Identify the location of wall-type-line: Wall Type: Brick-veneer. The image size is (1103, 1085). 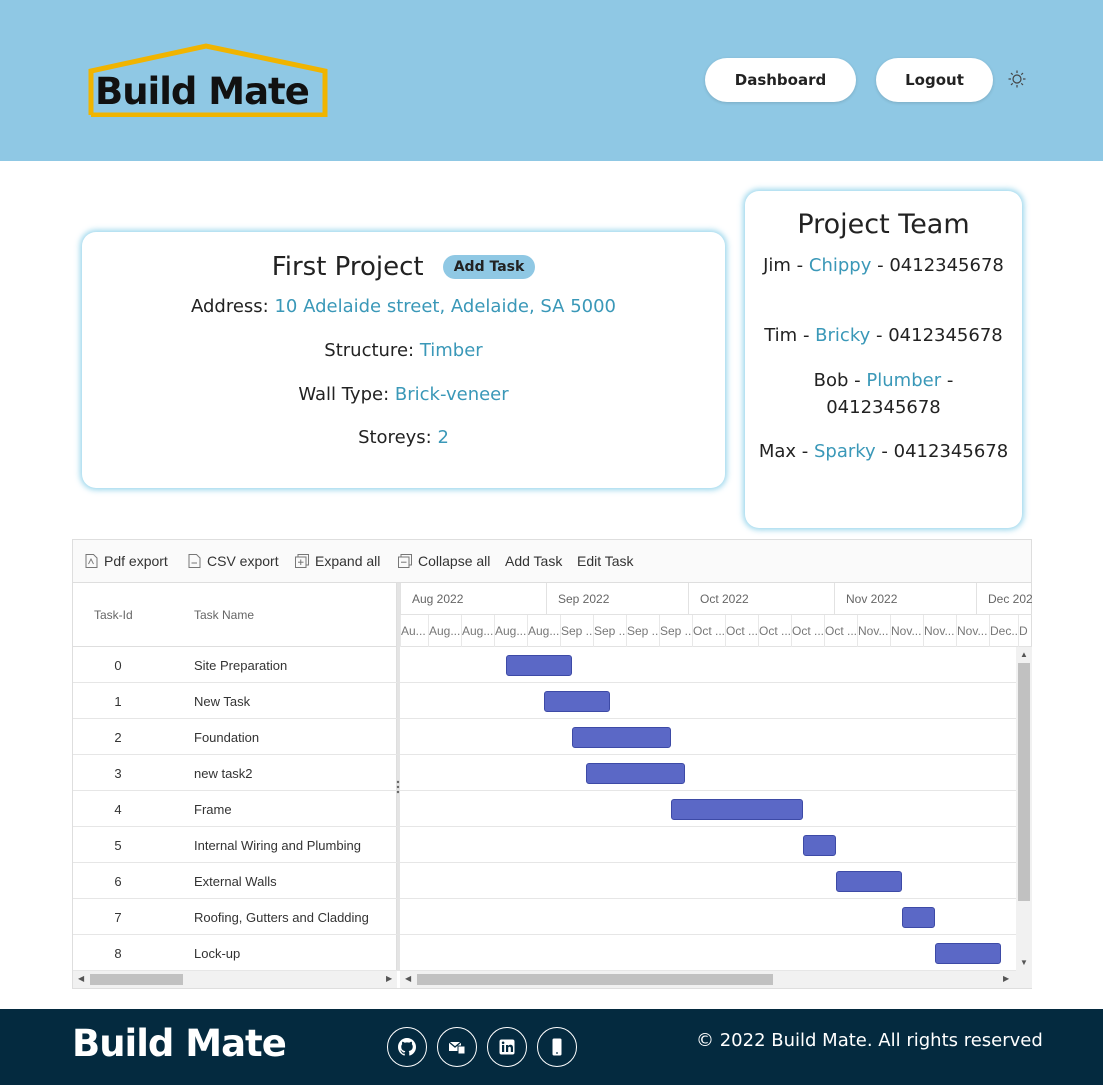
(403, 394).